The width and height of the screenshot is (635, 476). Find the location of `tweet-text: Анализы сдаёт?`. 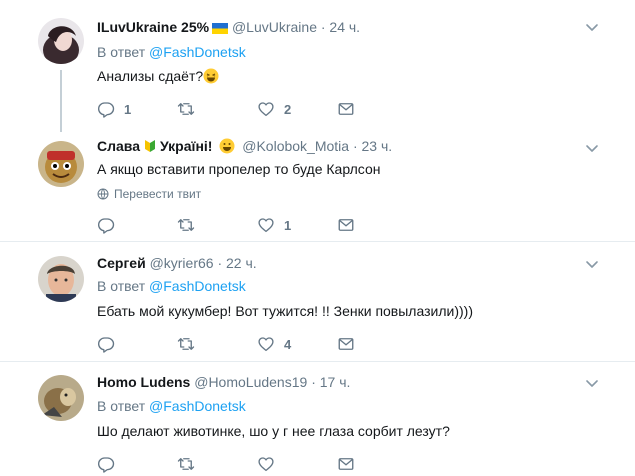

tweet-text: Анализы сдаёт? is located at coordinates (158, 76).